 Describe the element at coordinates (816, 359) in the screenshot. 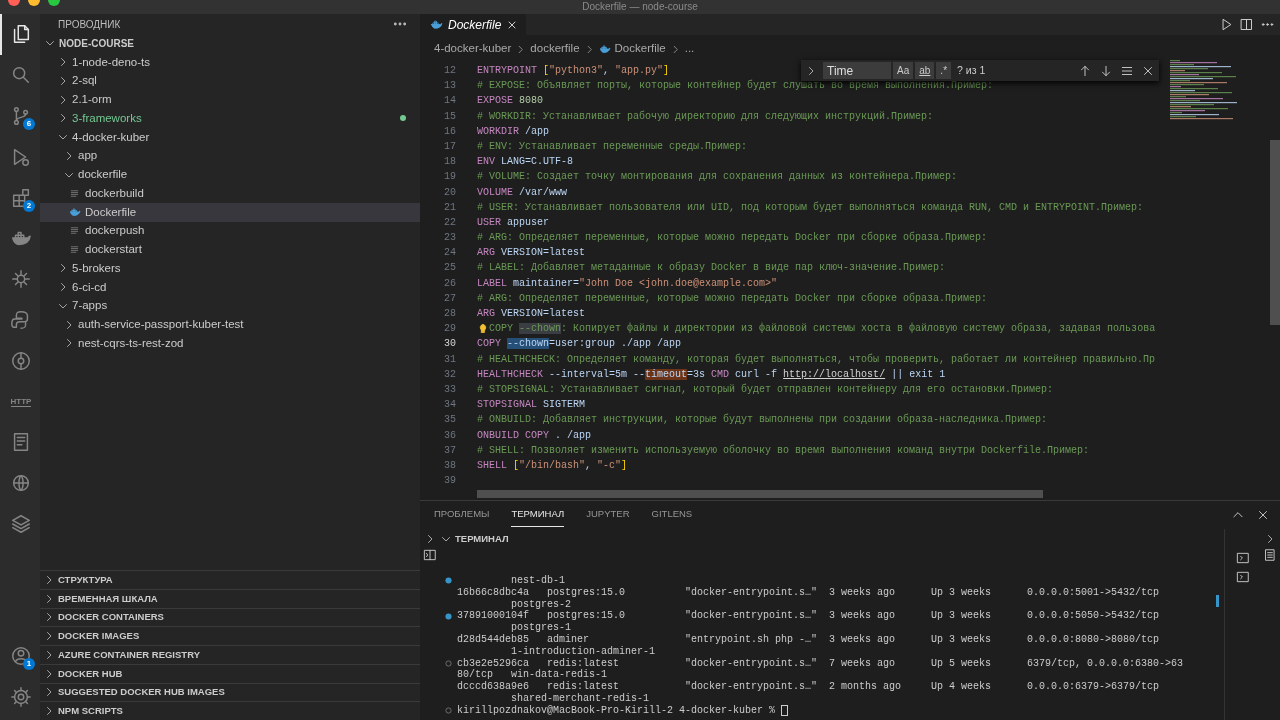

I see `code-line: # HEALTHCHECK: Определяет команду, которая будет выполняться, чтобы проверить, работает ли контейнер правильно.Пр` at that location.